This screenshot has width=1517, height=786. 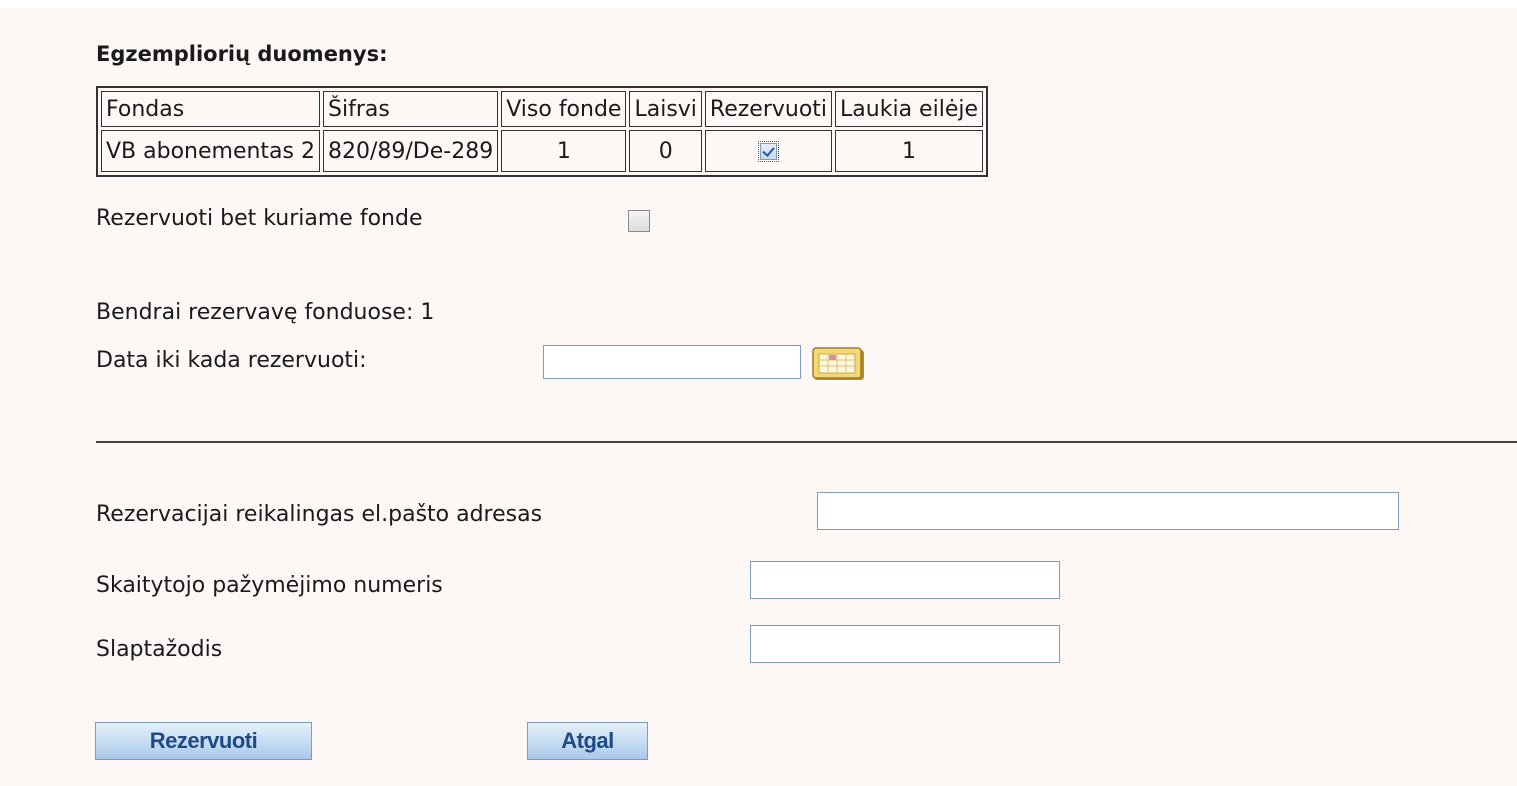 I want to click on column-header-viso-fonde: Viso fonde, so click(x=564, y=109).